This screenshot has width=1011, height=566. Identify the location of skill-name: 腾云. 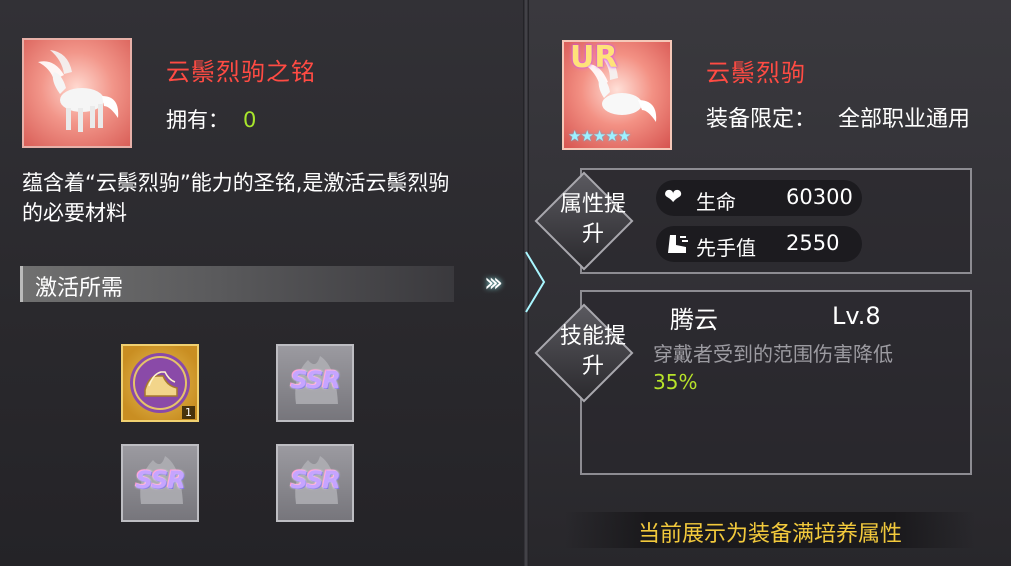
(694, 320).